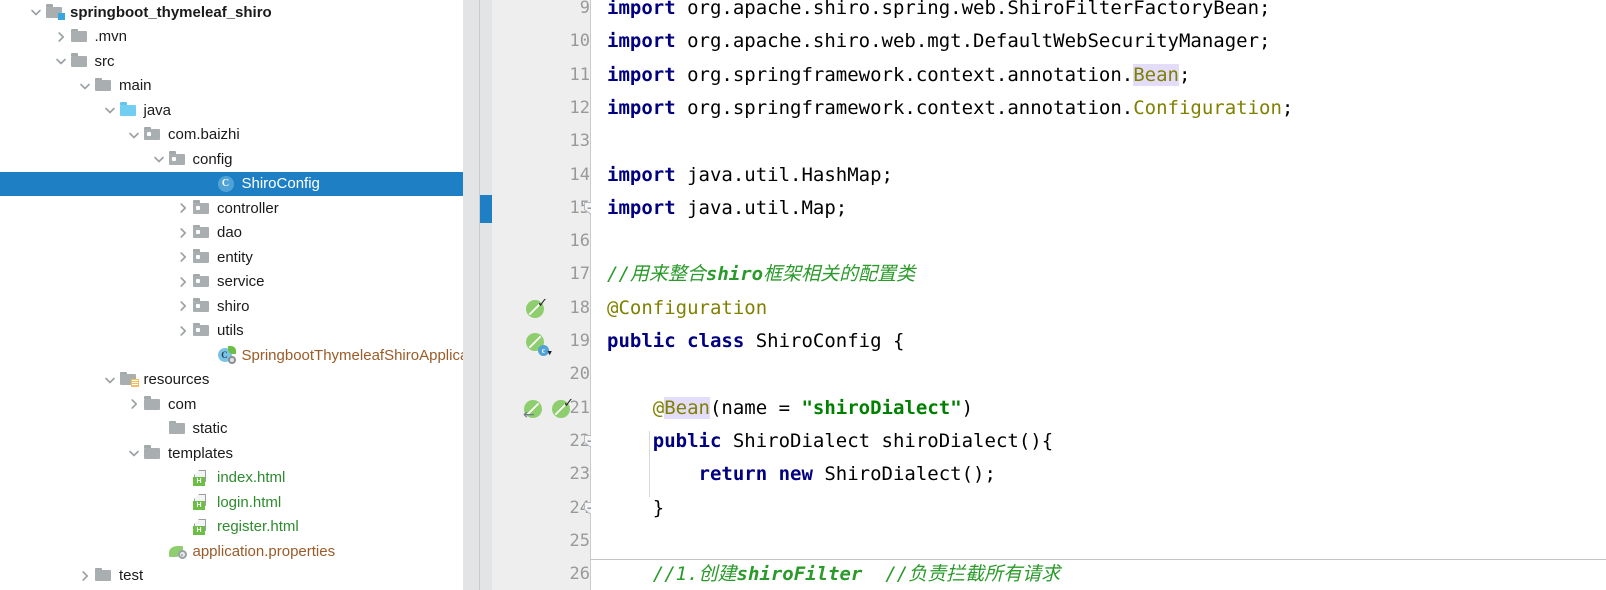 The height and width of the screenshot is (590, 1606). Describe the element at coordinates (799, 574) in the screenshot. I see `code-token: shiroFilter` at that location.